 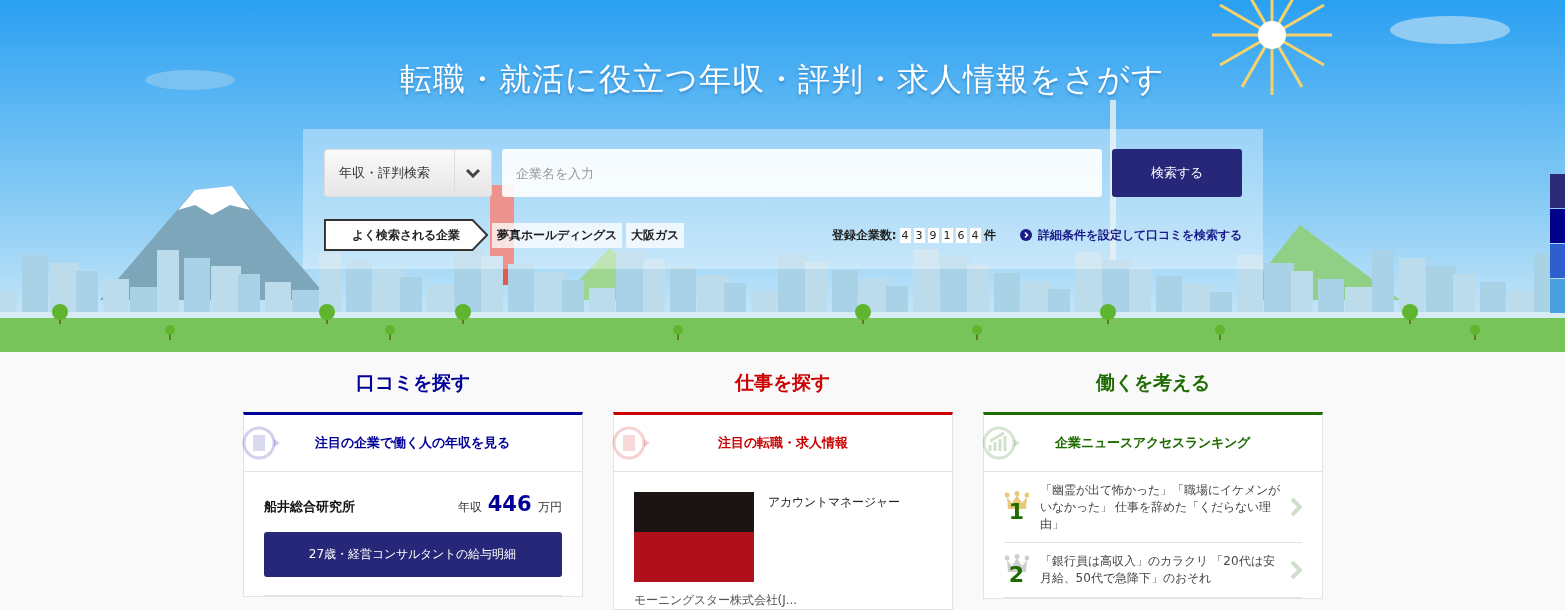 I want to click on section-title: 仕事を探す, so click(x=782, y=382).